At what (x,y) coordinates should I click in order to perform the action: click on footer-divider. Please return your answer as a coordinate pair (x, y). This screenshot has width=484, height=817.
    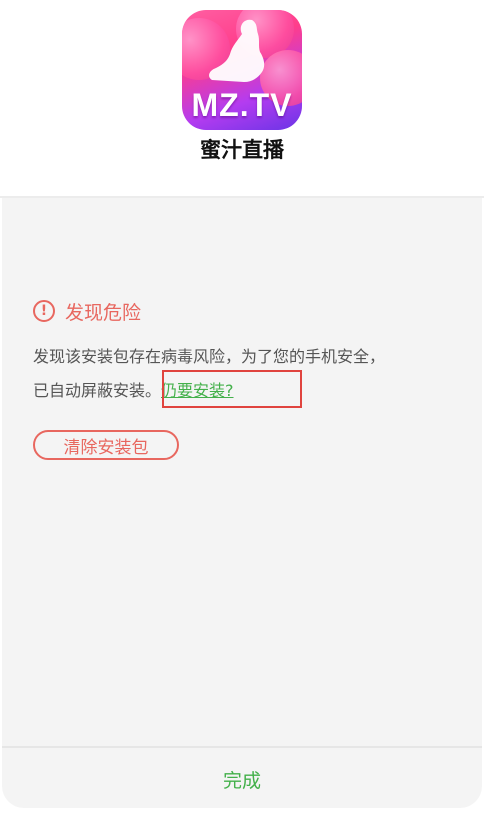
    Looking at the image, I should click on (242, 747).